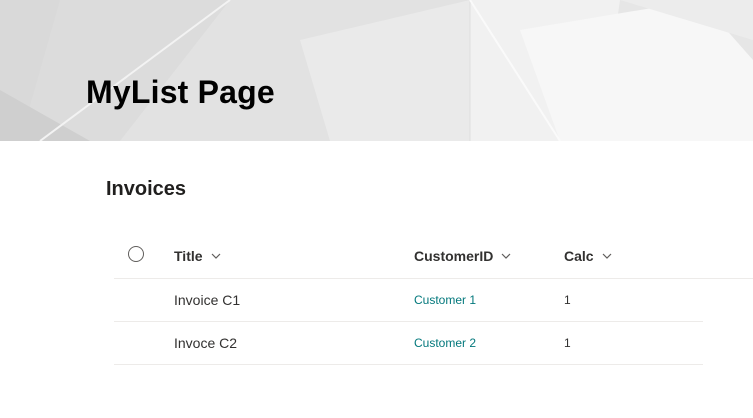  What do you see at coordinates (136, 254) in the screenshot?
I see `select-all-checkbox` at bounding box center [136, 254].